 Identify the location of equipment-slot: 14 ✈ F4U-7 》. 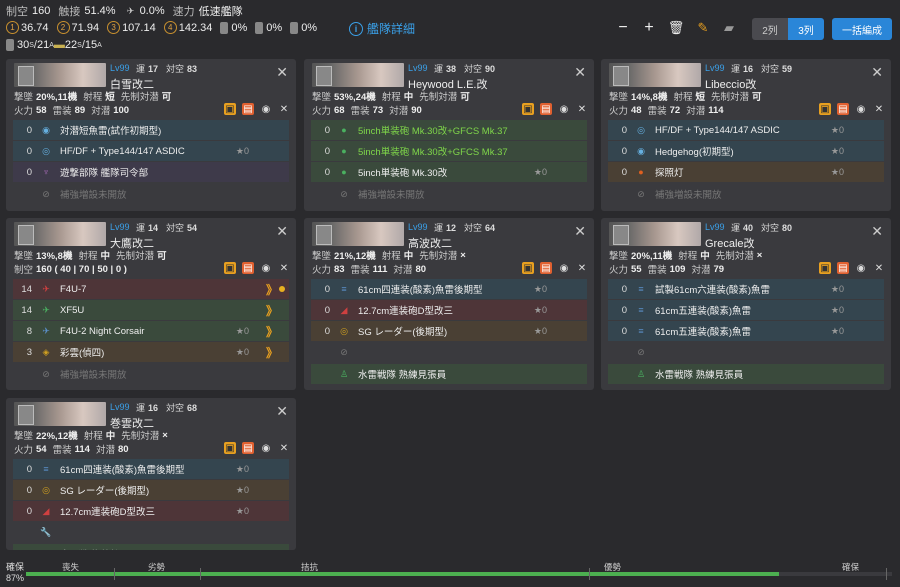
(151, 289).